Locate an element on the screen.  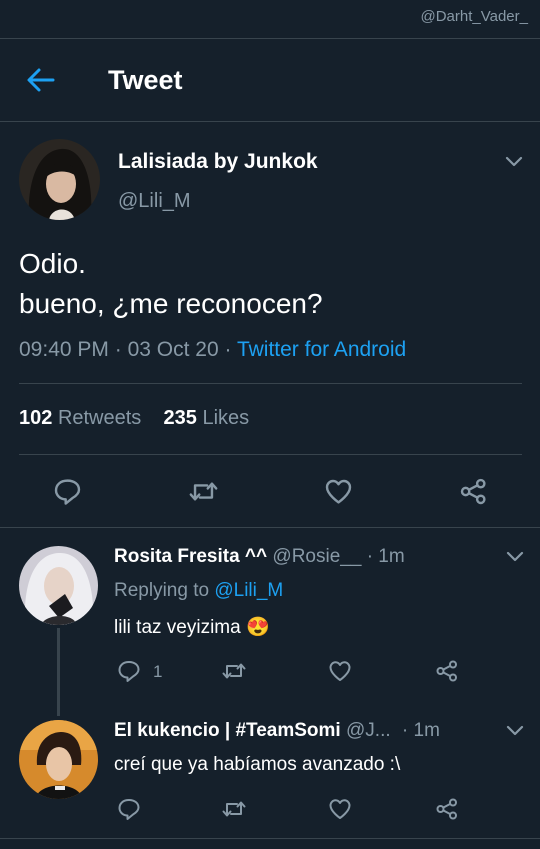
likes-count: 235 is located at coordinates (180, 418).